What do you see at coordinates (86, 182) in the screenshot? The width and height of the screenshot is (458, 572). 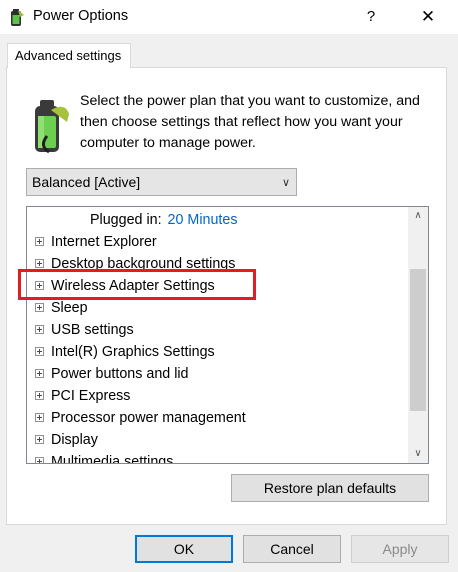 I see `power-plan-value: Balanced [Active]` at bounding box center [86, 182].